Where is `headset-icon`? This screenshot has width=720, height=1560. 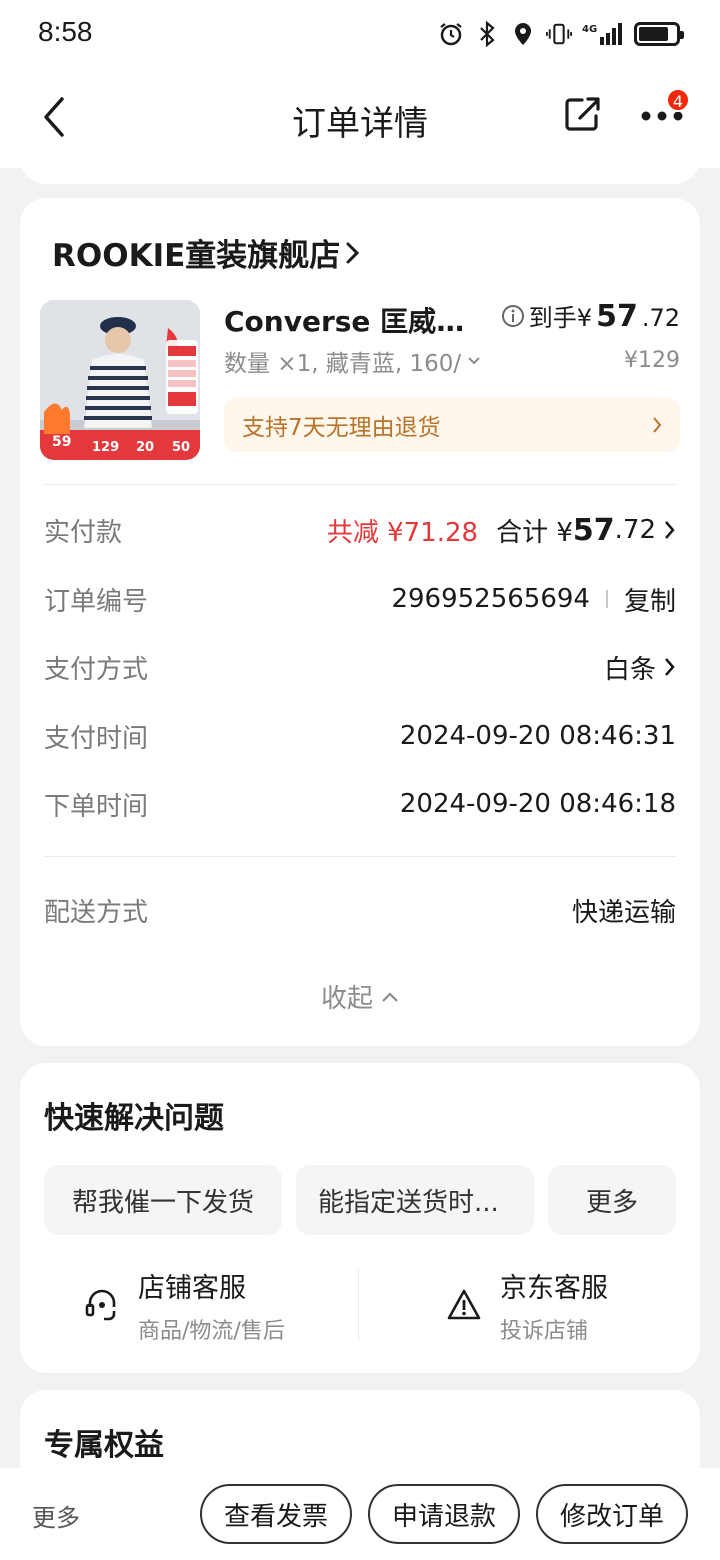 headset-icon is located at coordinates (100, 1305).